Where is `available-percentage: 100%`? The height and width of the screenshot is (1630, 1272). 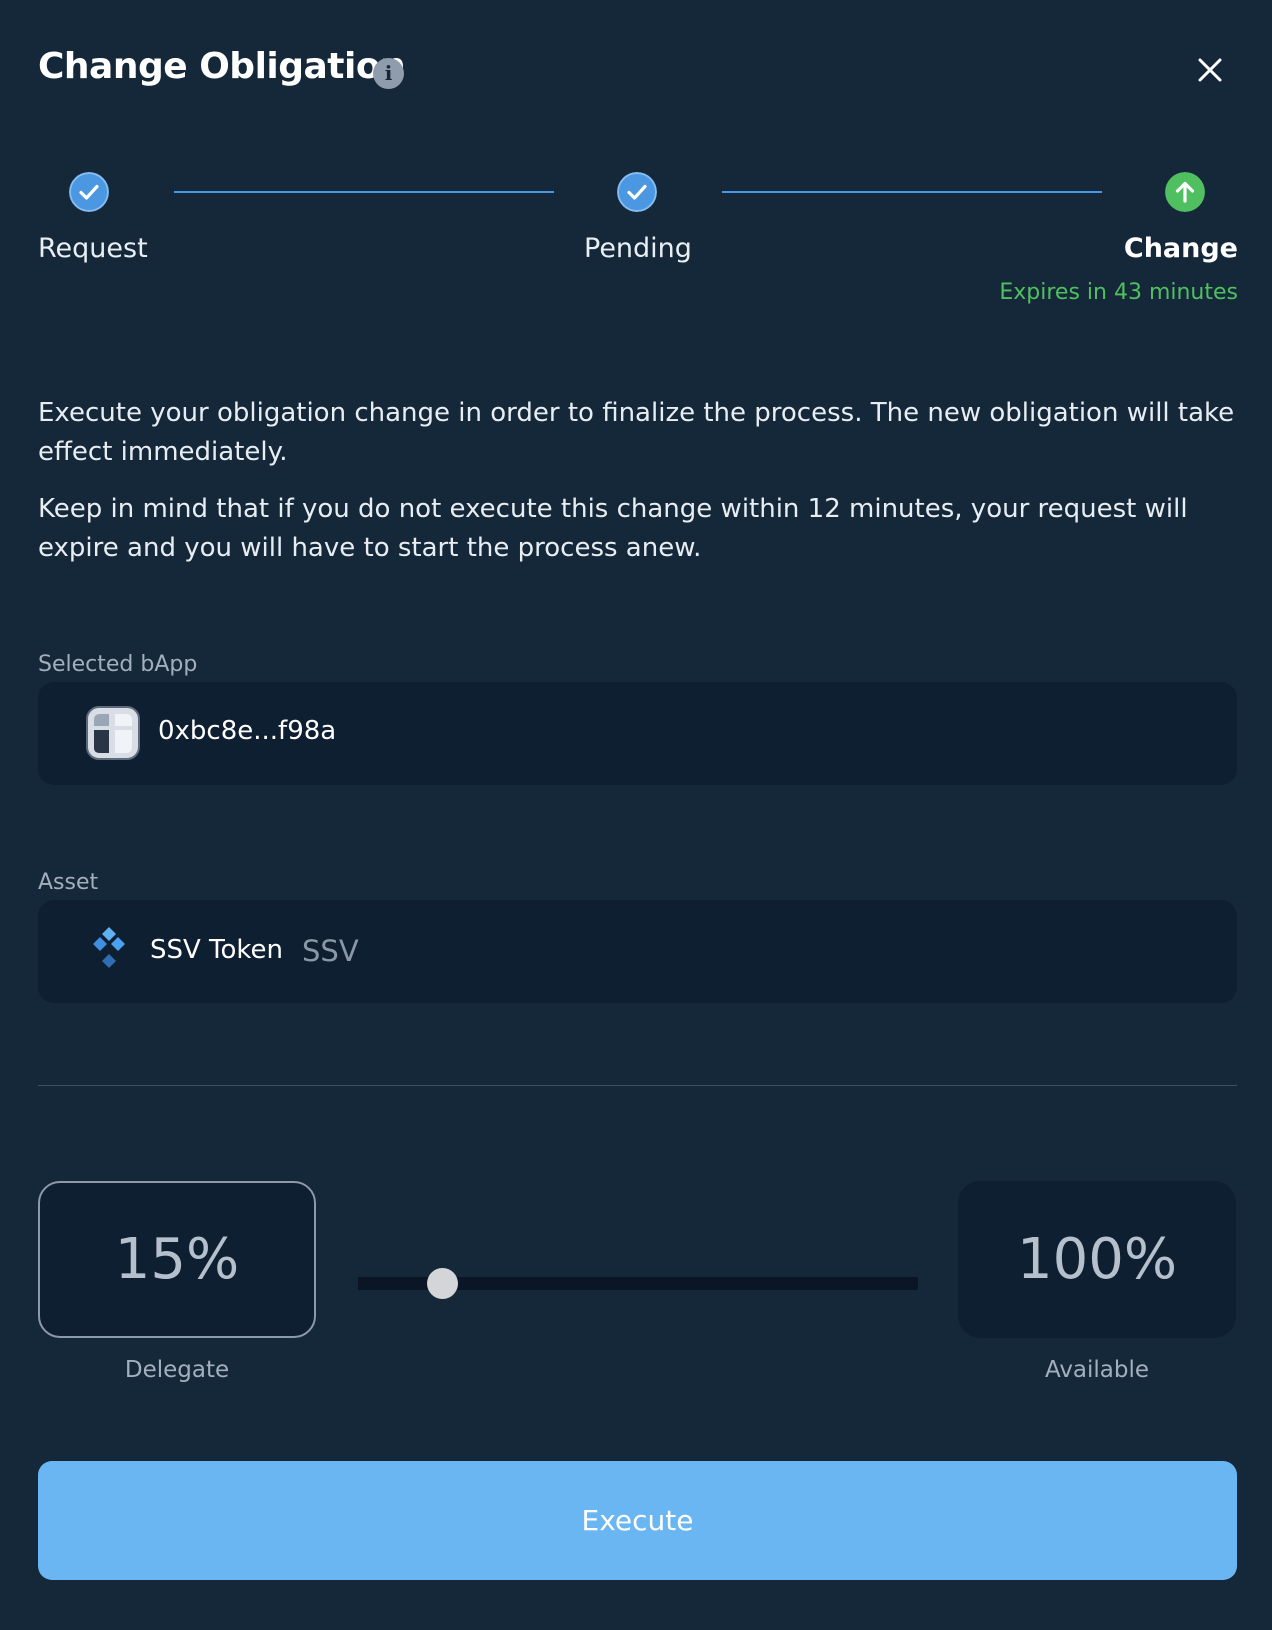
available-percentage: 100% is located at coordinates (1097, 1259).